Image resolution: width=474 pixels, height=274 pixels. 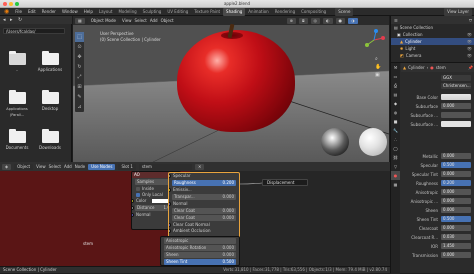 What do you see at coordinates (395, 94) in the screenshot?
I see `view-layer-tab-icon: ▤` at bounding box center [395, 94].